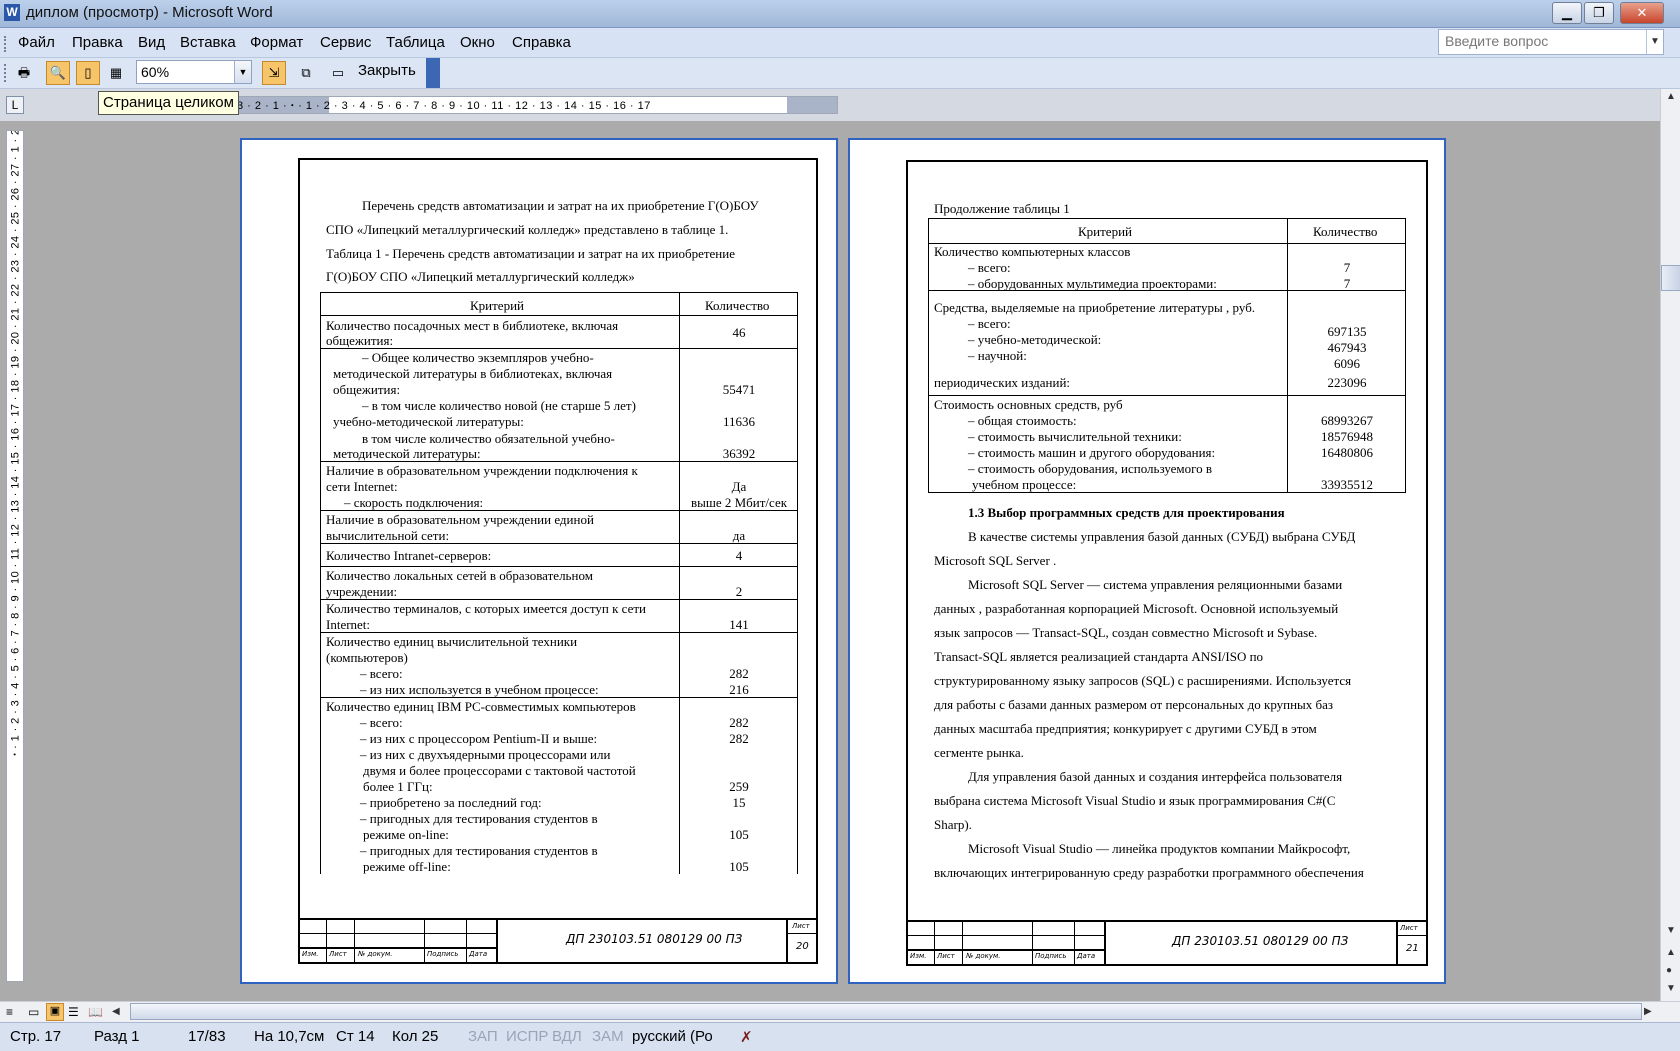 The image size is (1680, 1051). Describe the element at coordinates (1567, 13) in the screenshot. I see `minimize-button: ▁` at that location.